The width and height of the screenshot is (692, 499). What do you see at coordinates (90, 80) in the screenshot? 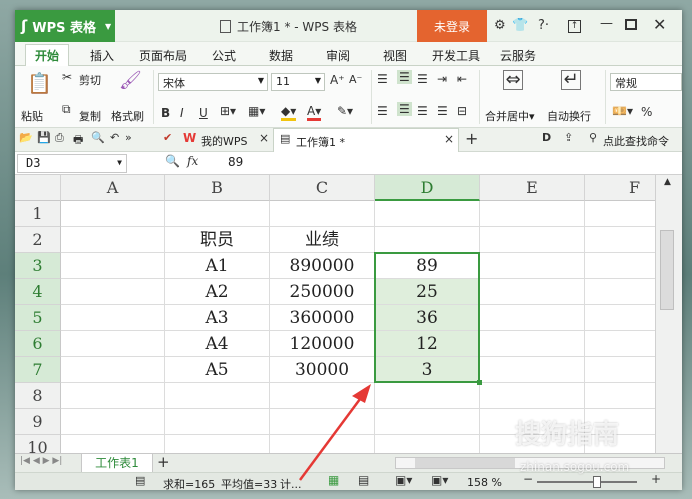
I see `cut-button: 剪切` at bounding box center [90, 80].